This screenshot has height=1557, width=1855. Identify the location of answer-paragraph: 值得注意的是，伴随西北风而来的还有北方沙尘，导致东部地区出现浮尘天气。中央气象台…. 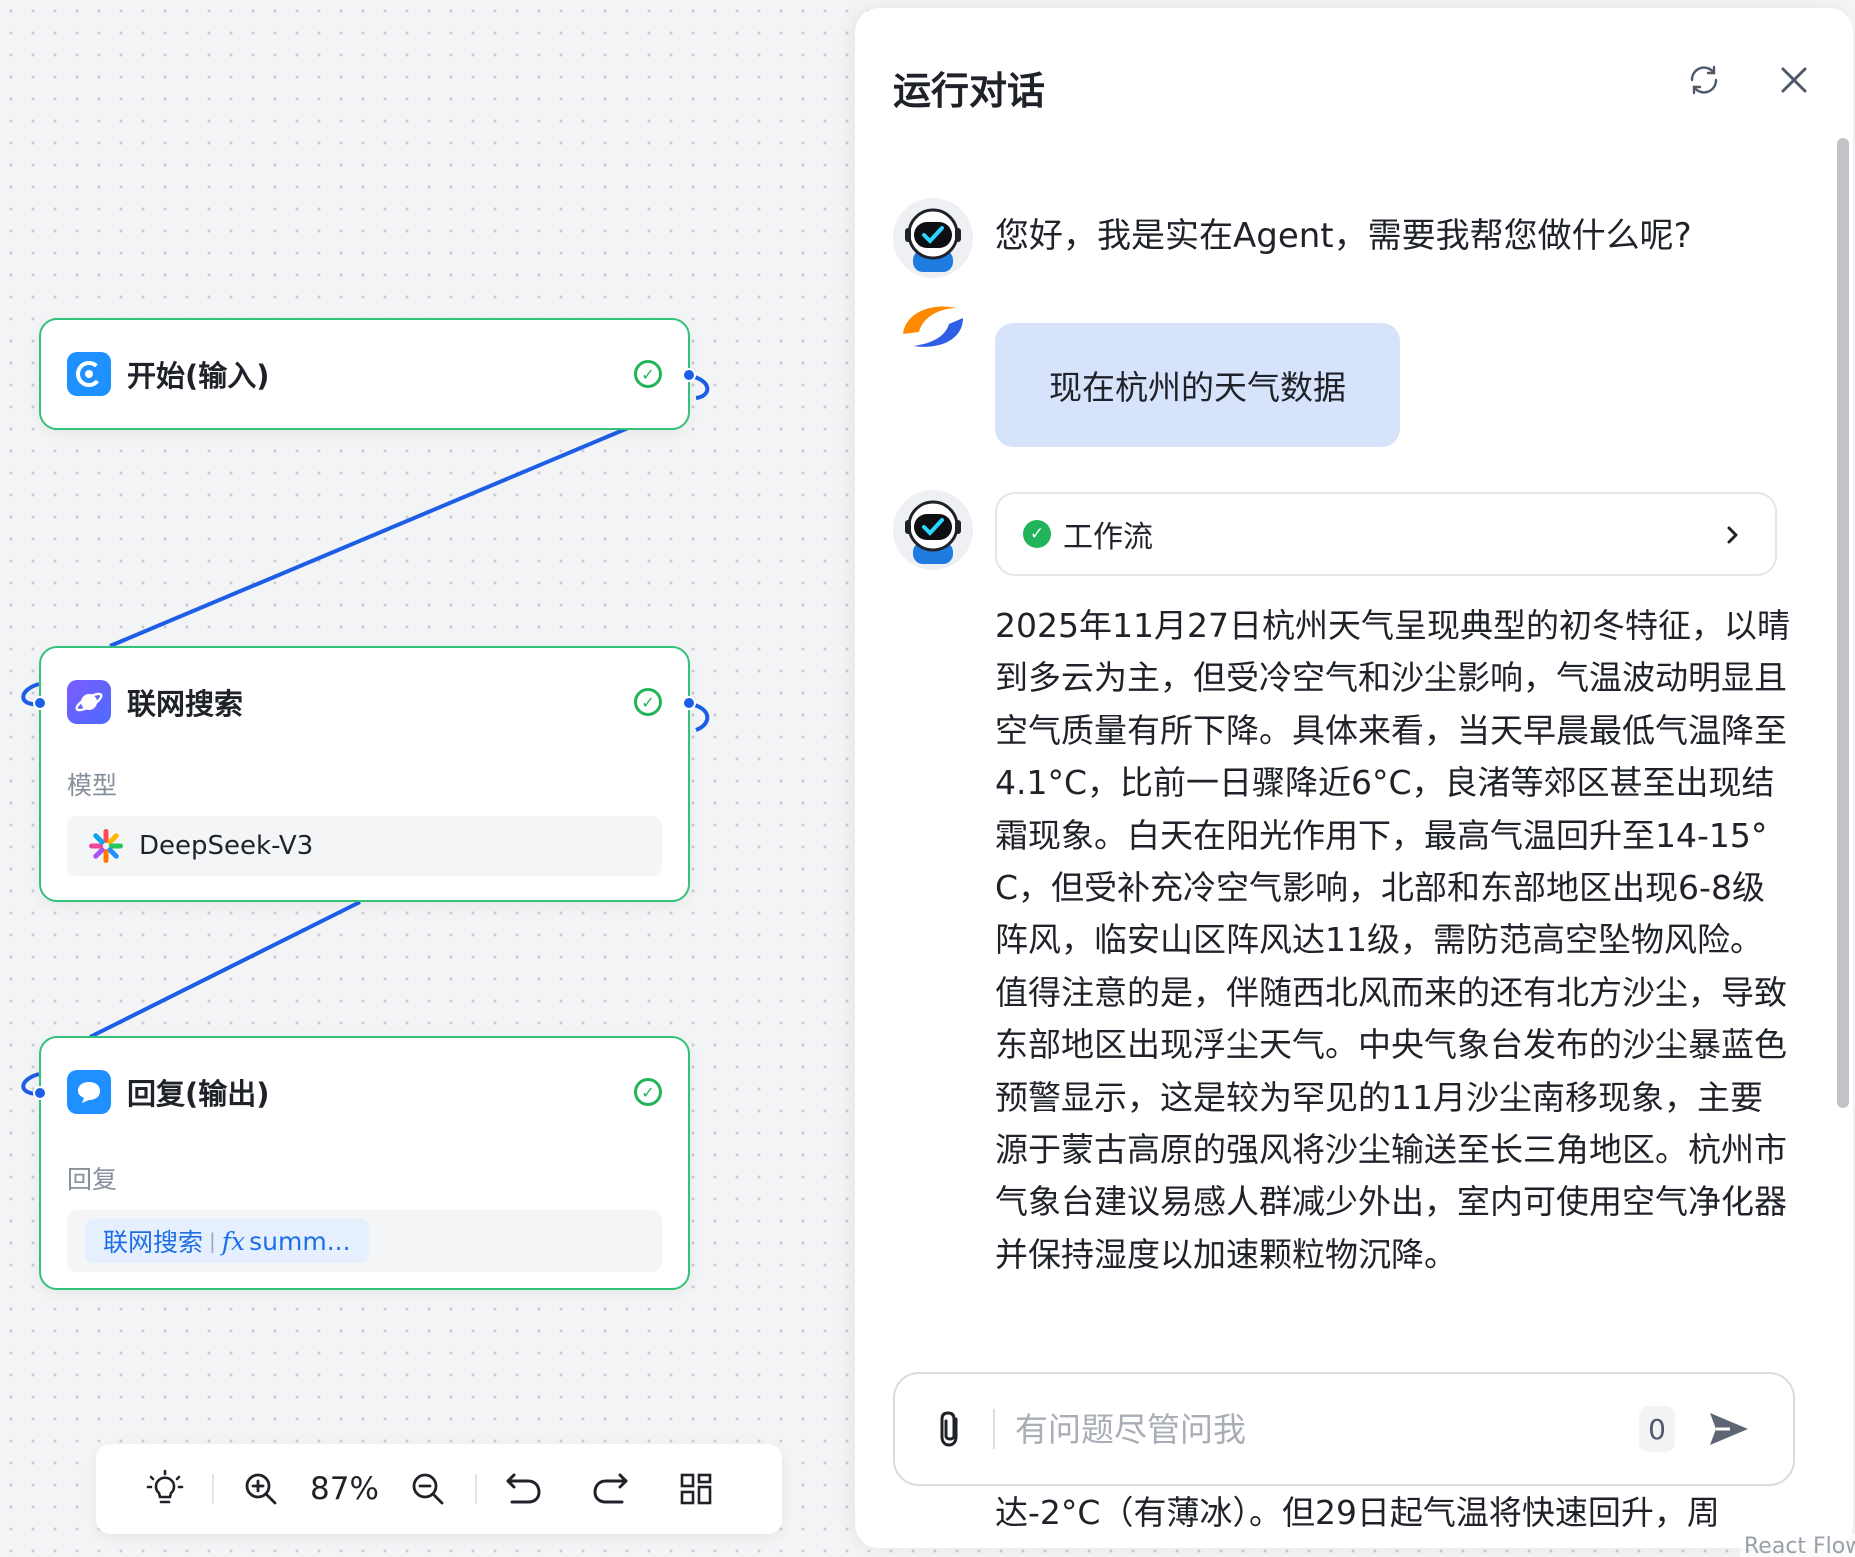
(1391, 1123).